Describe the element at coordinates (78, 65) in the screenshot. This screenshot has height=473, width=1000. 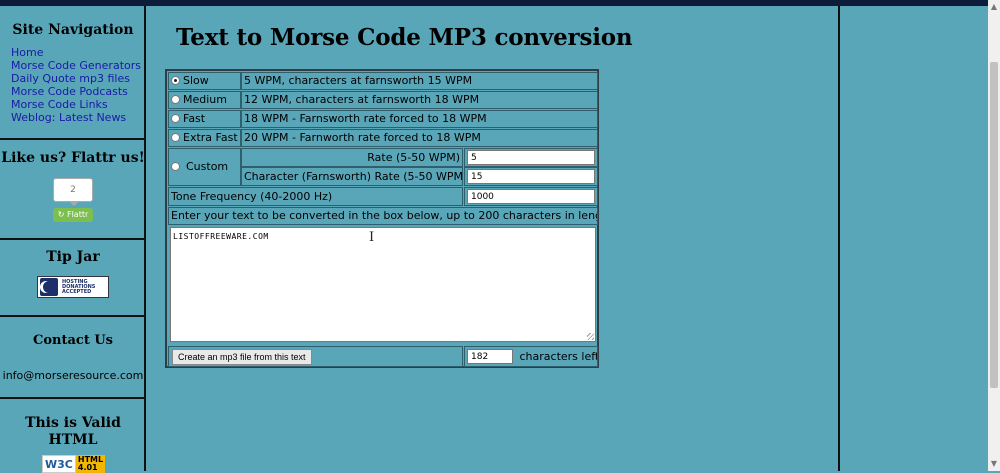
I see `nav-link-morse-code-generators: Morse Code Generators` at that location.